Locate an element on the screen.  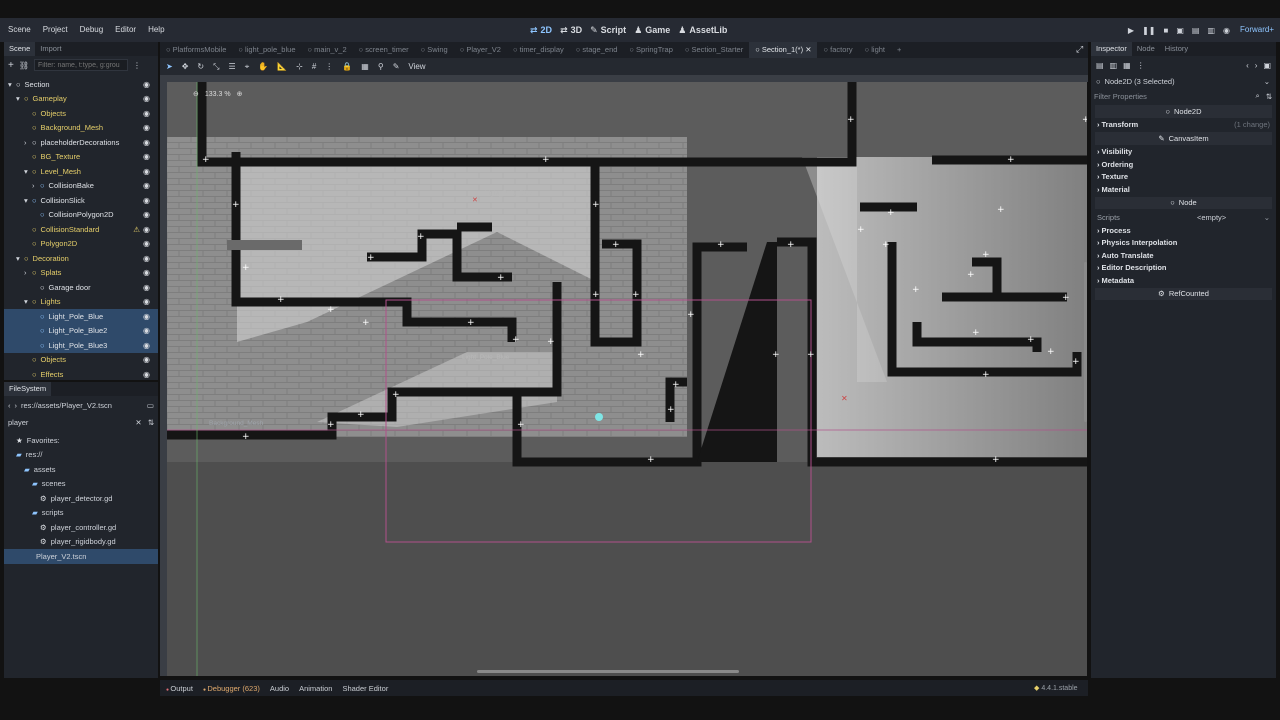
inspector-tab-history: History is located at coordinates (1176, 49).